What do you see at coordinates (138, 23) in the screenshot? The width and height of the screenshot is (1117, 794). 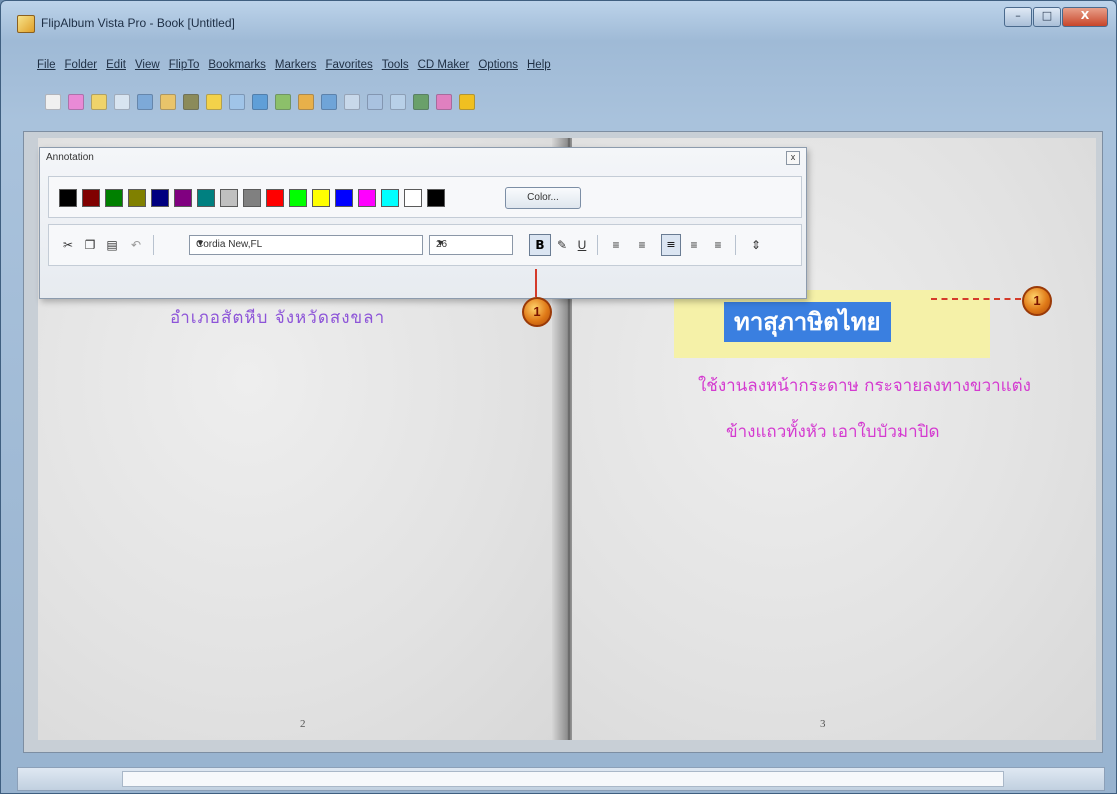 I see `window-title: FlipAlbum Vista Pro - Book [Untitled]` at bounding box center [138, 23].